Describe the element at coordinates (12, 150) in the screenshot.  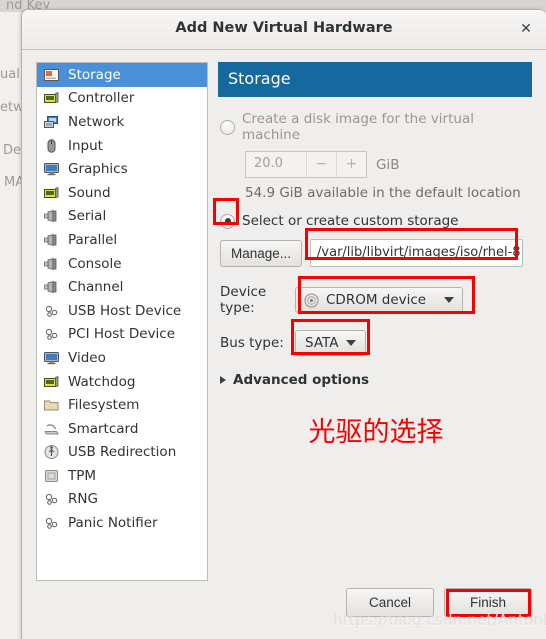
I see `background-text-fragment: De` at that location.